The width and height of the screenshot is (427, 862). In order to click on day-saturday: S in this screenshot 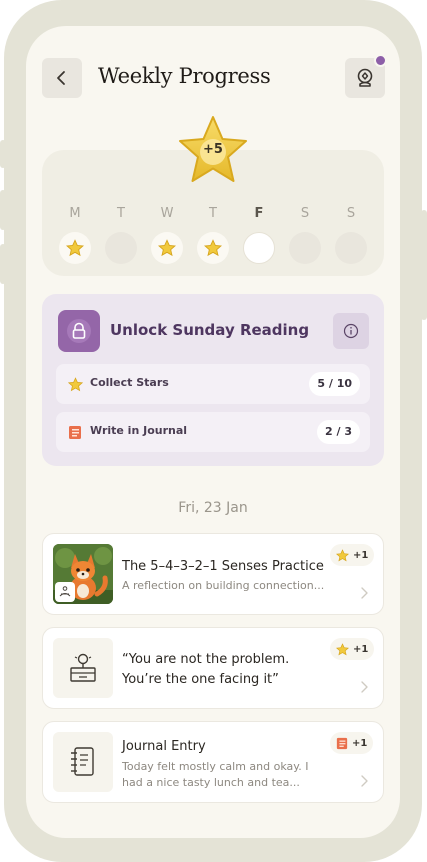, I will do `click(305, 235)`.